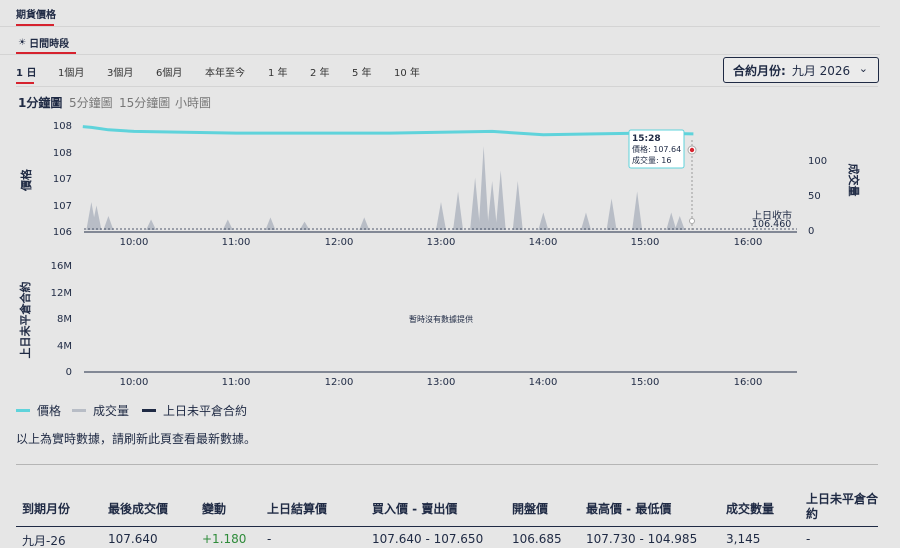  Describe the element at coordinates (40, 102) in the screenshot. I see `interval-1min: 1分鐘圖` at that location.